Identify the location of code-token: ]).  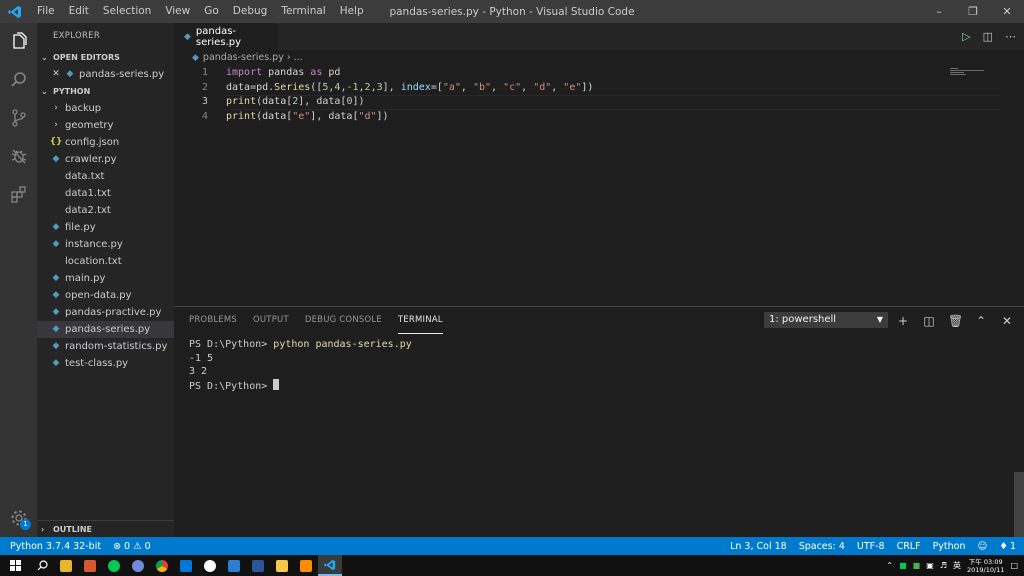
(382, 116).